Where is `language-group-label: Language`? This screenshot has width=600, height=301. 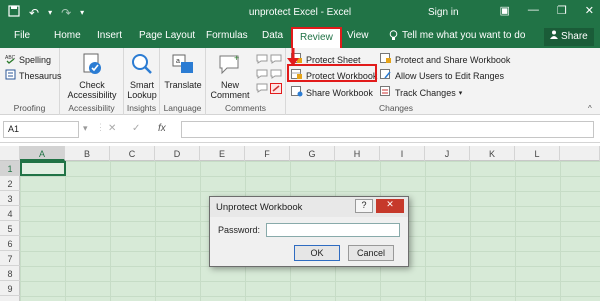 language-group-label: Language is located at coordinates (182, 108).